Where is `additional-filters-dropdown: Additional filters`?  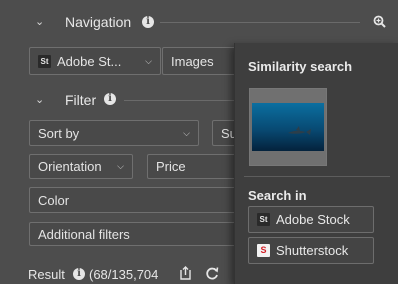 additional-filters-dropdown: Additional filters is located at coordinates (135, 234).